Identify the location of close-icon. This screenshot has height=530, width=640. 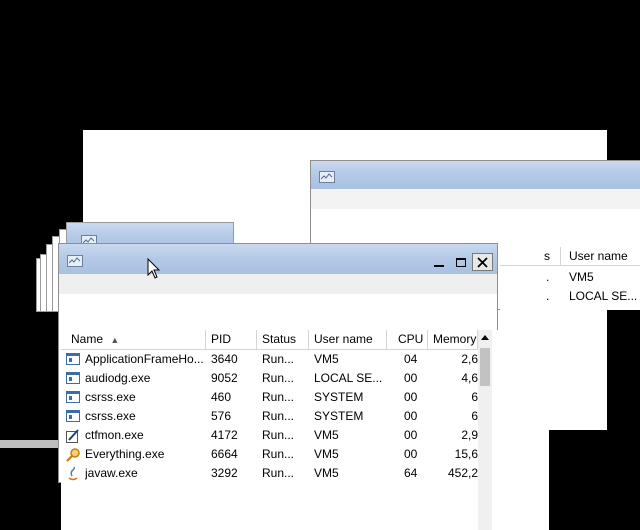
(482, 262).